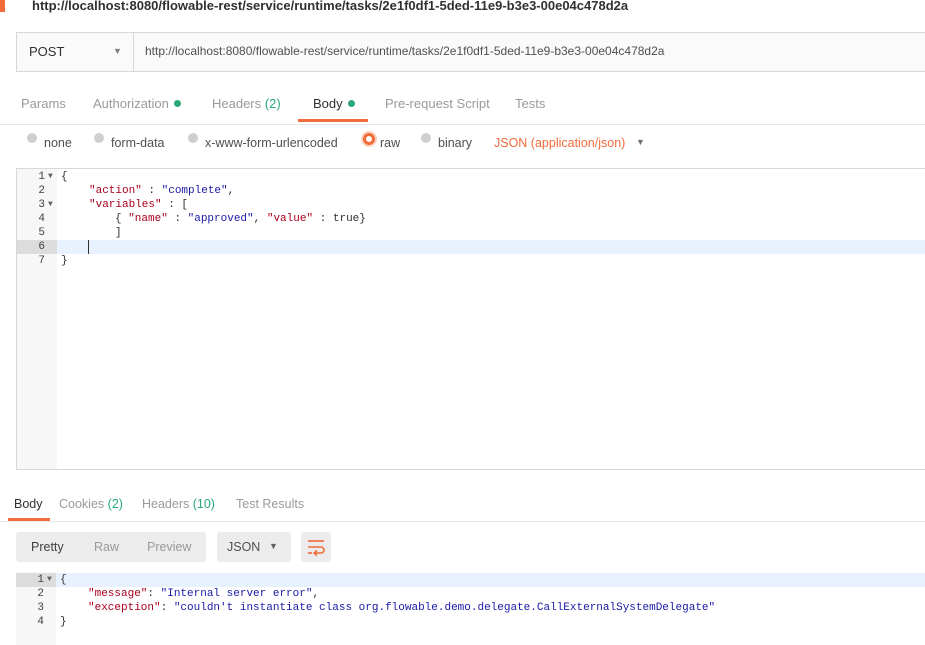 The width and height of the screenshot is (925, 645). Describe the element at coordinates (220, 219) in the screenshot. I see `json-string: "approved"` at that location.